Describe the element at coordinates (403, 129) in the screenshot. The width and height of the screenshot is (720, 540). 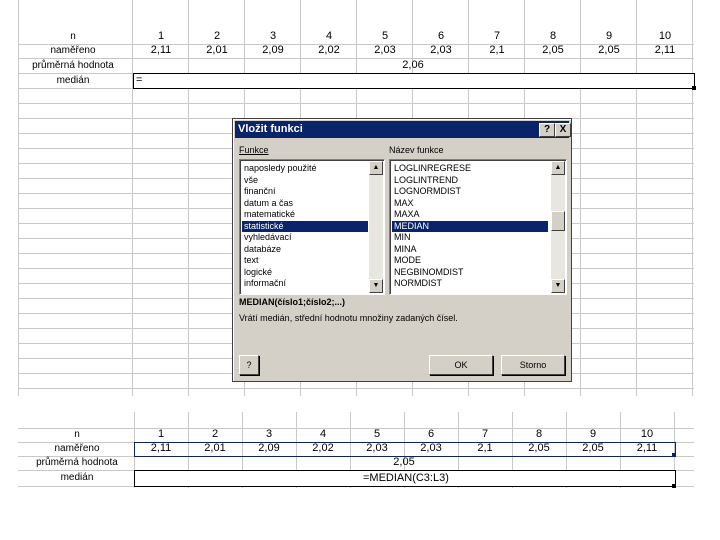
I see `dialog-titlebar: Vložit funkci ? X` at that location.